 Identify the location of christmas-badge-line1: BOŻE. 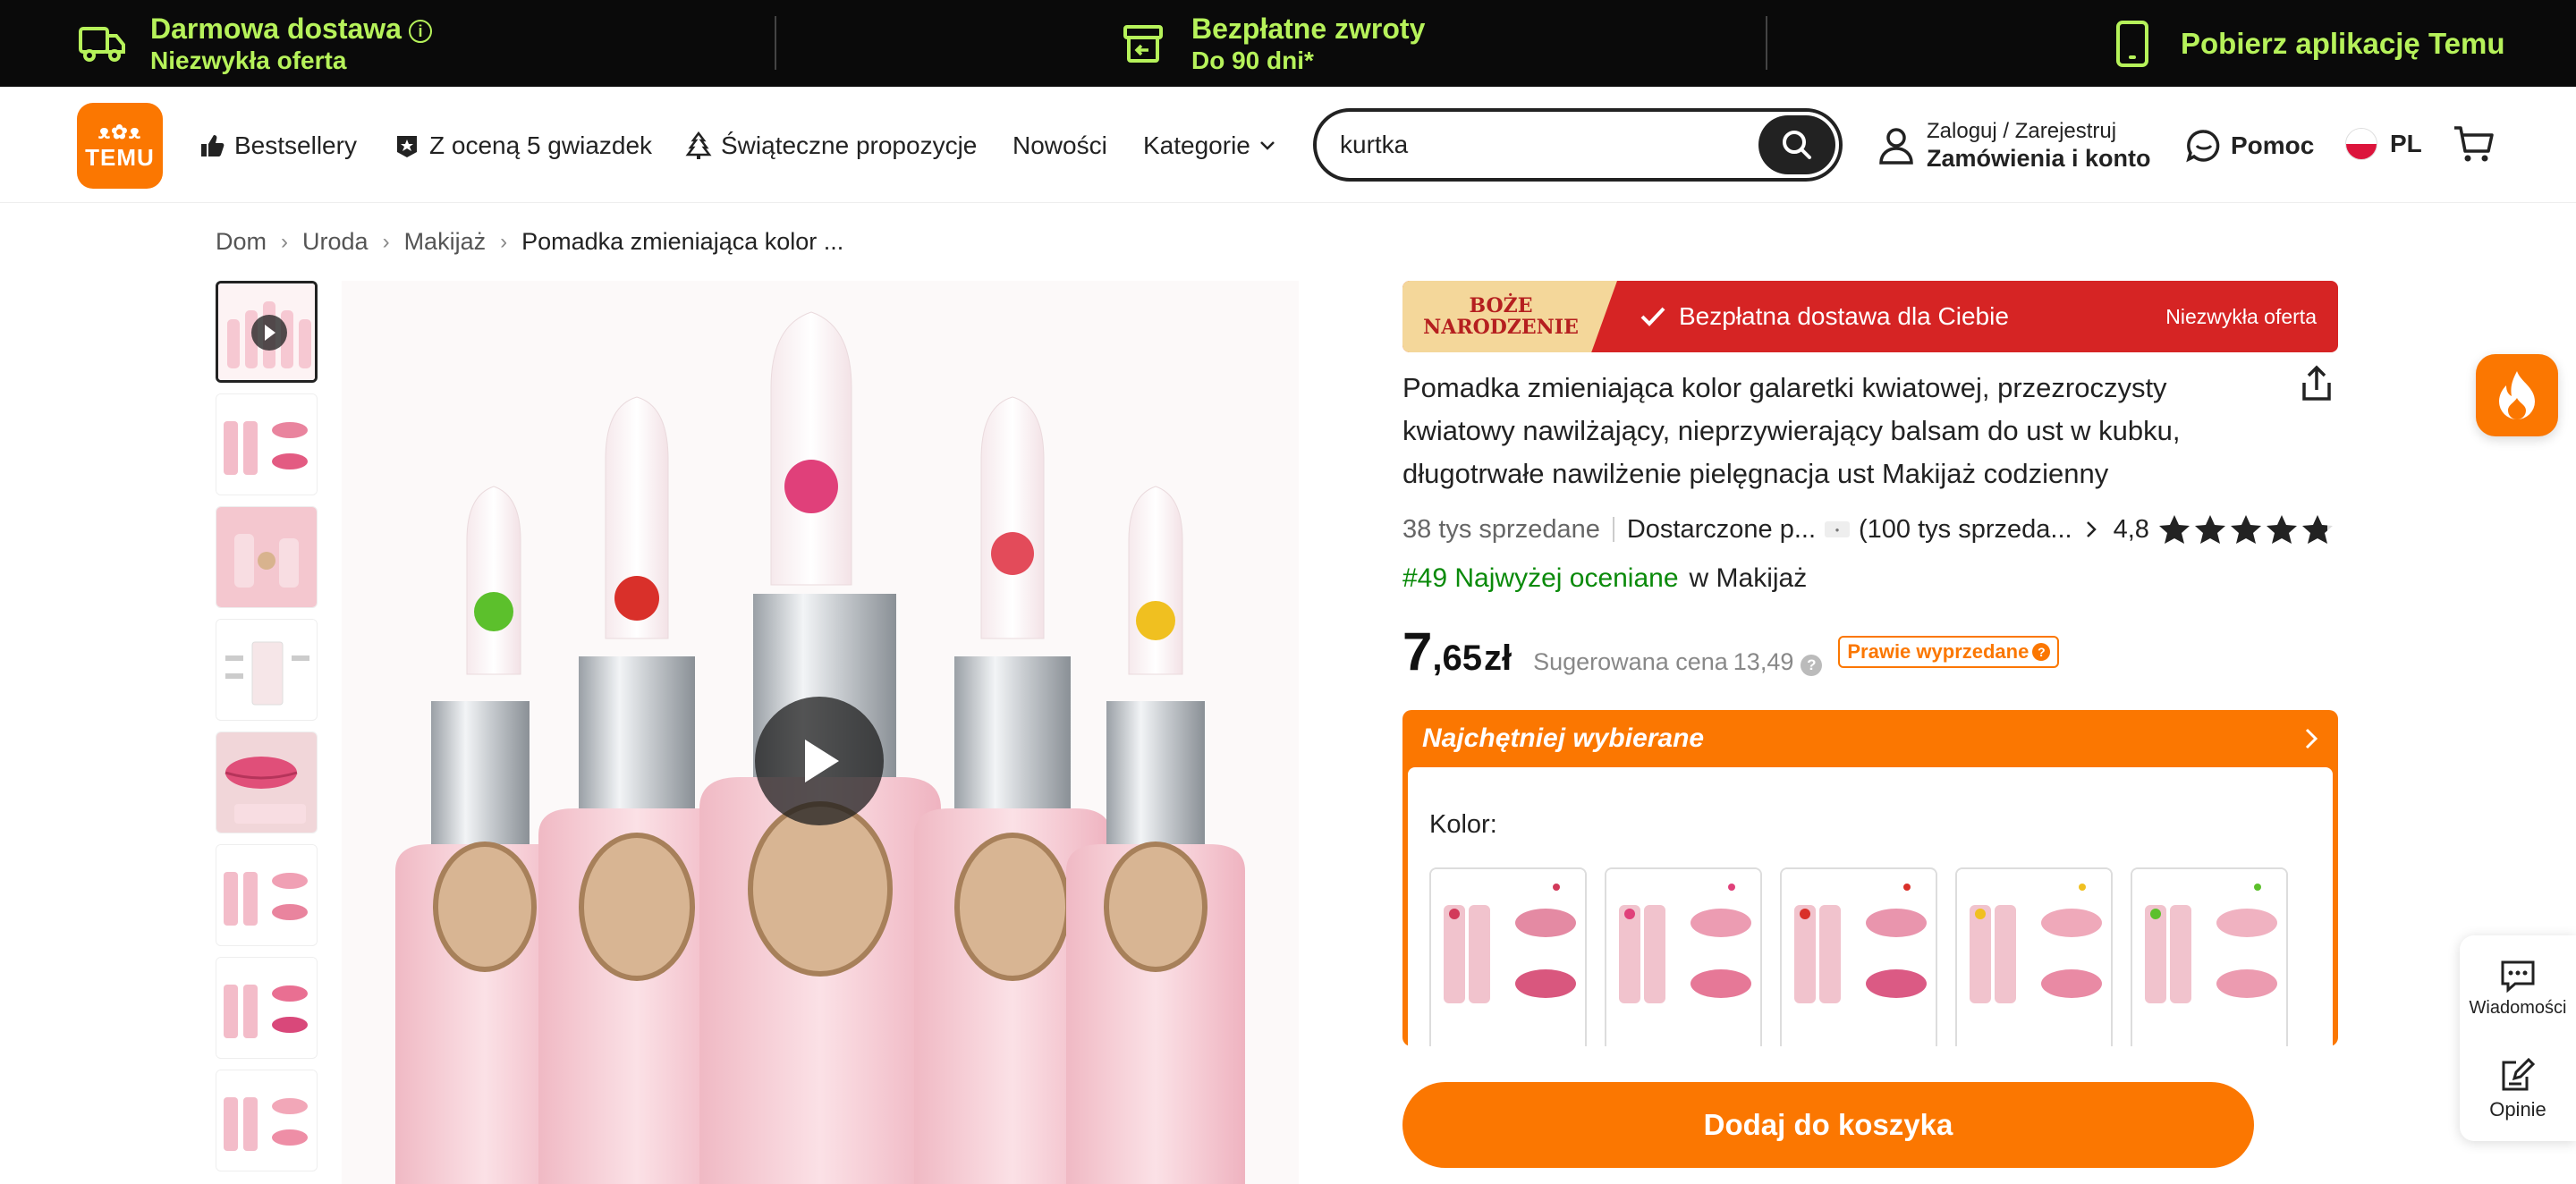
(1501, 305).